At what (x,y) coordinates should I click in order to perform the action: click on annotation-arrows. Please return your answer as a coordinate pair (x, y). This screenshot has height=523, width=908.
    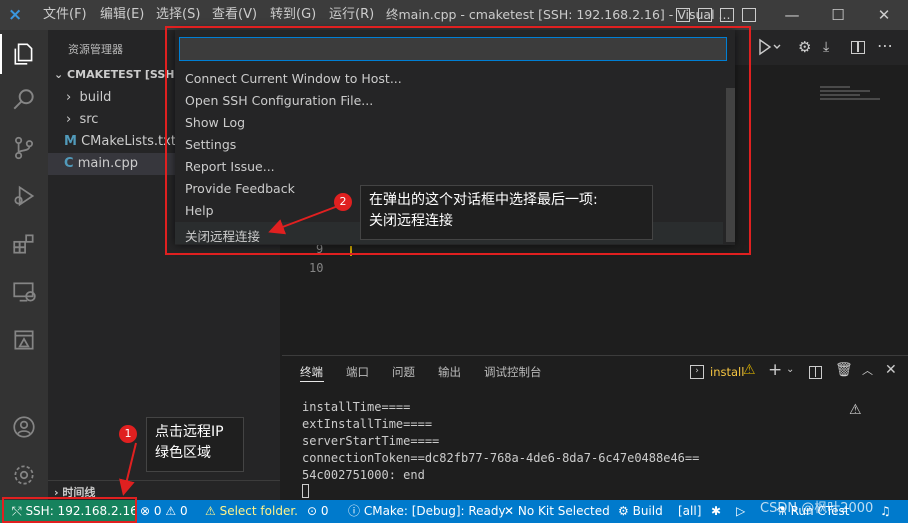
    Looking at the image, I should click on (229, 350).